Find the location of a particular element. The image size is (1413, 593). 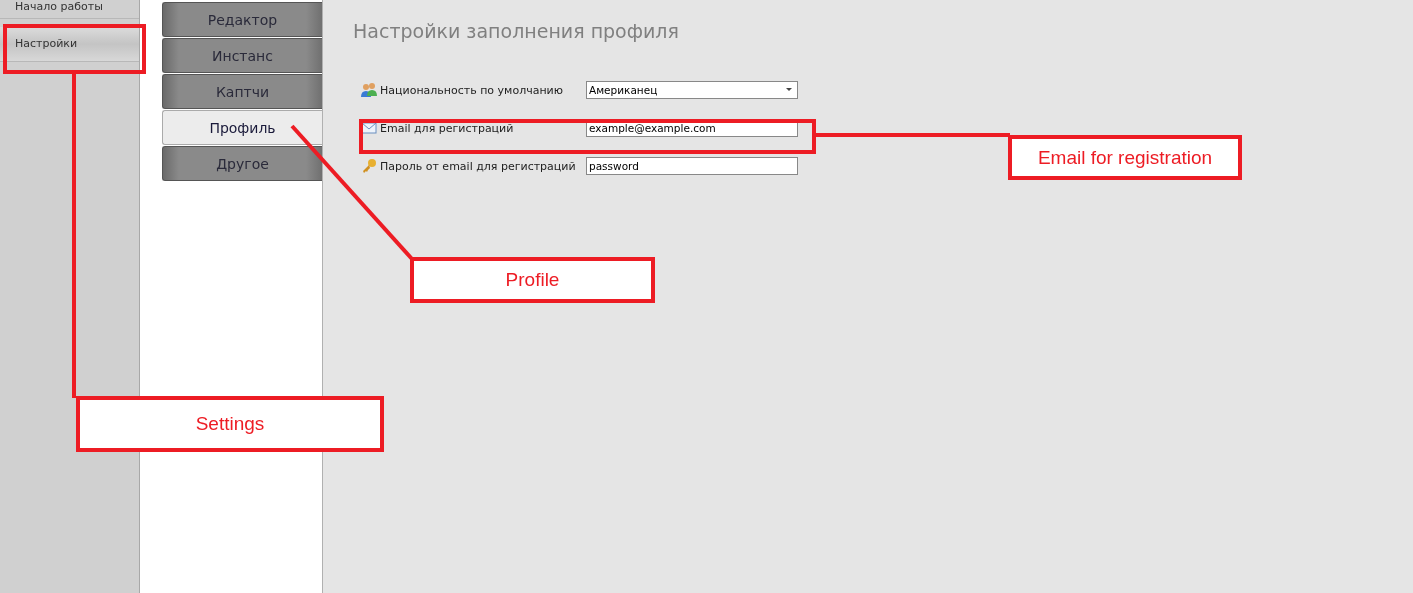

tab: Редактор is located at coordinates (242, 19).